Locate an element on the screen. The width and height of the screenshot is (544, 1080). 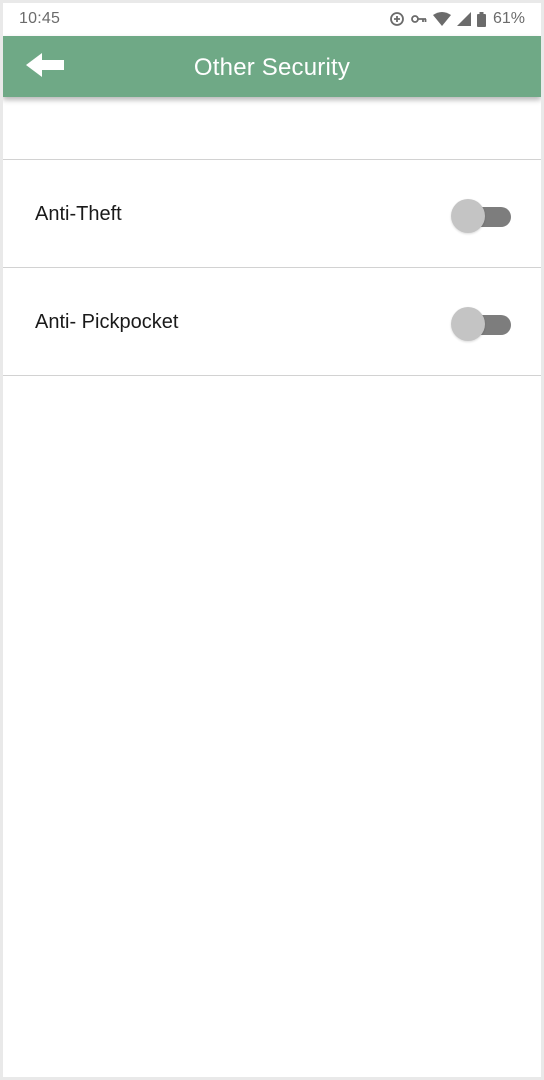
setting-row-anti-pickpocket: Anti- Pickpocket is located at coordinates (272, 322).